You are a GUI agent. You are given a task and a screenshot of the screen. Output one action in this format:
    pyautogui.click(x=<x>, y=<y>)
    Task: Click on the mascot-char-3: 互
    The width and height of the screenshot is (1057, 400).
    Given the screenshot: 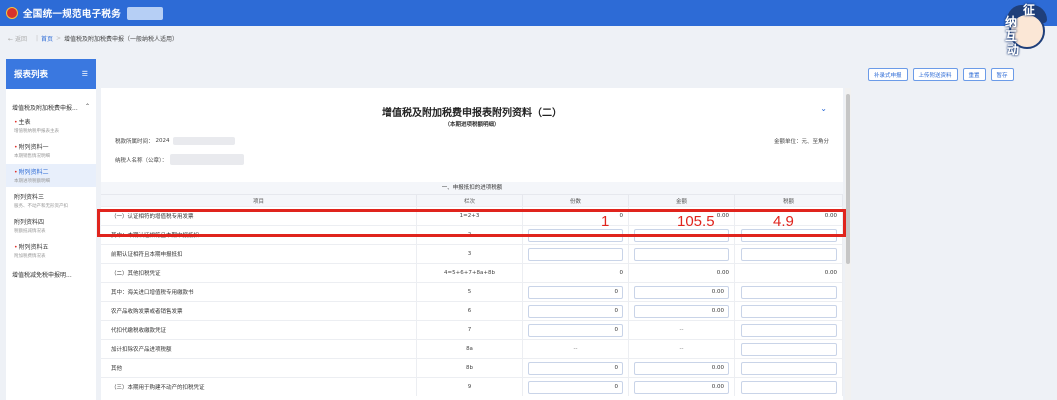 What is the action you would take?
    pyautogui.click(x=1011, y=36)
    